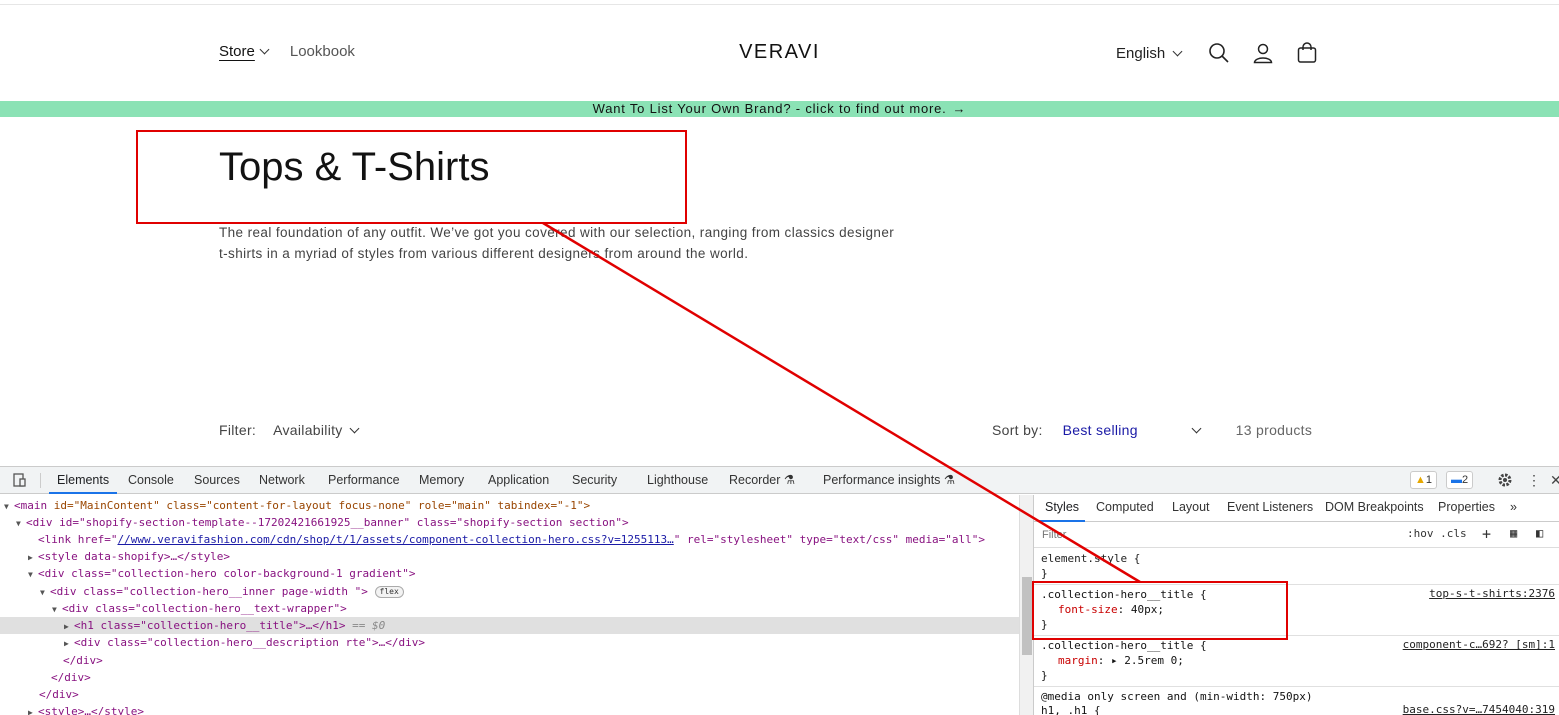 The width and height of the screenshot is (1559, 715). Describe the element at coordinates (1017, 430) in the screenshot. I see `sort-label: Sort by:` at that location.